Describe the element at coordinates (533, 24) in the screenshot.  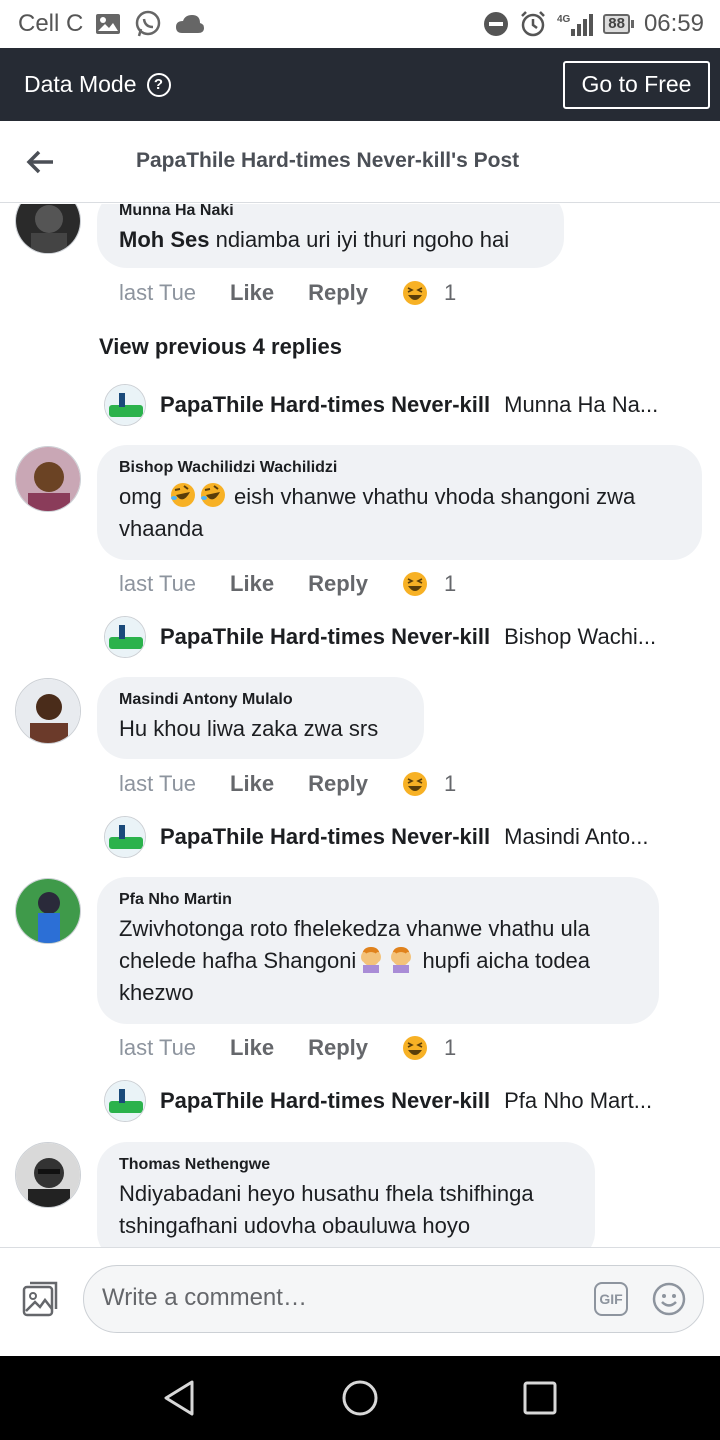
I see `alarm-icon` at that location.